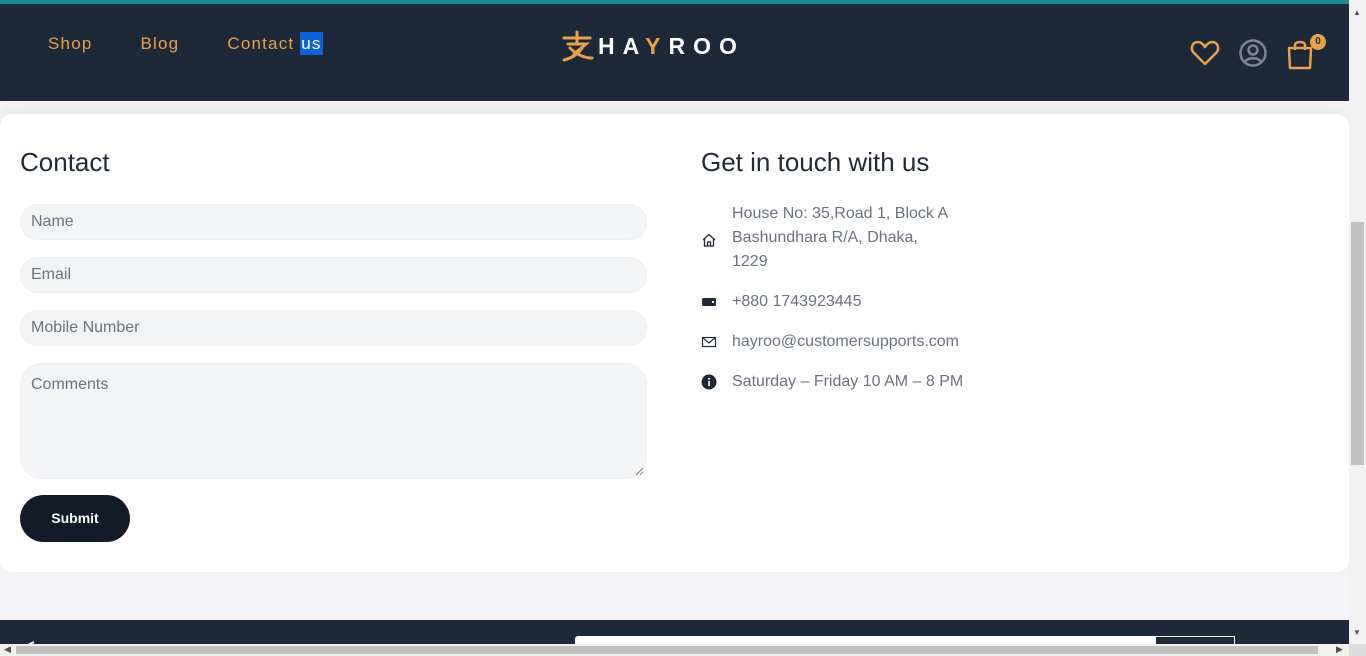 The width and height of the screenshot is (1366, 656). I want to click on mobile-number-input: Mobile Number, so click(333, 328).